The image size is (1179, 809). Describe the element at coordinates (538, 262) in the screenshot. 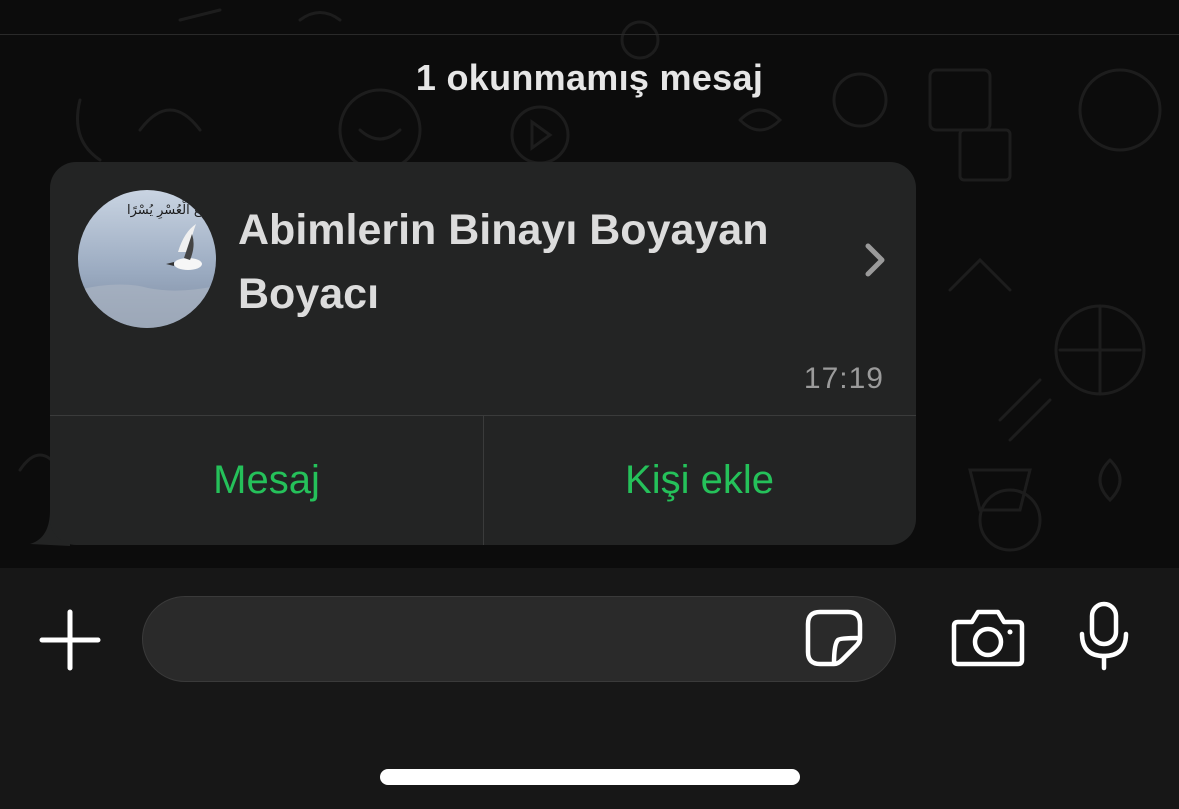

I see `contact-name: Abimlerin Binayı Boyayan Boyacı` at that location.